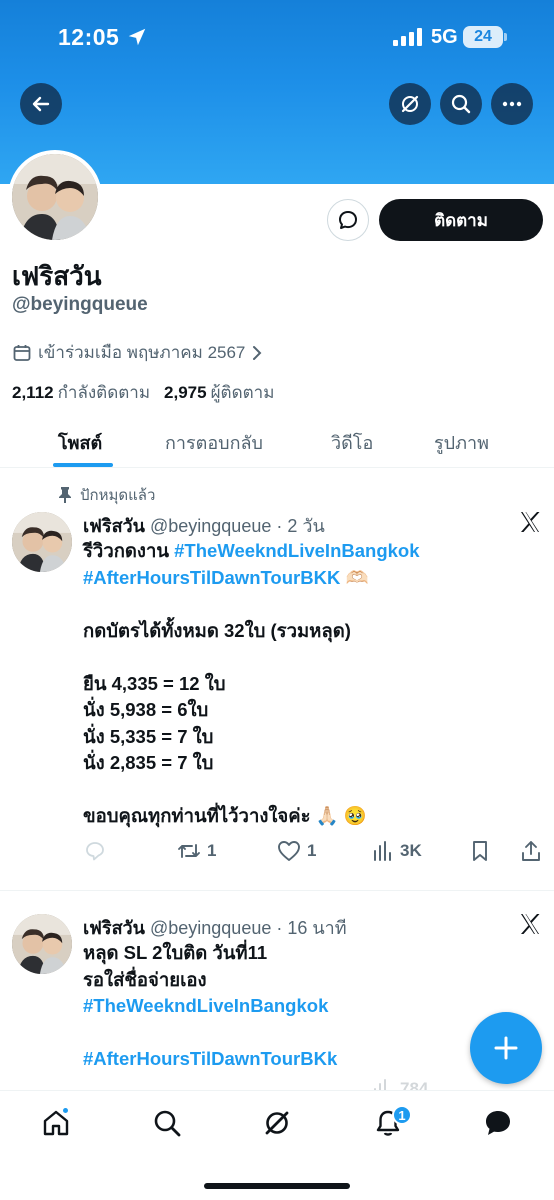 This screenshot has height=1200, width=554. Describe the element at coordinates (148, 762) in the screenshot. I see `tweet-text: นั่ง 2,835 = 7 ใบ` at that location.